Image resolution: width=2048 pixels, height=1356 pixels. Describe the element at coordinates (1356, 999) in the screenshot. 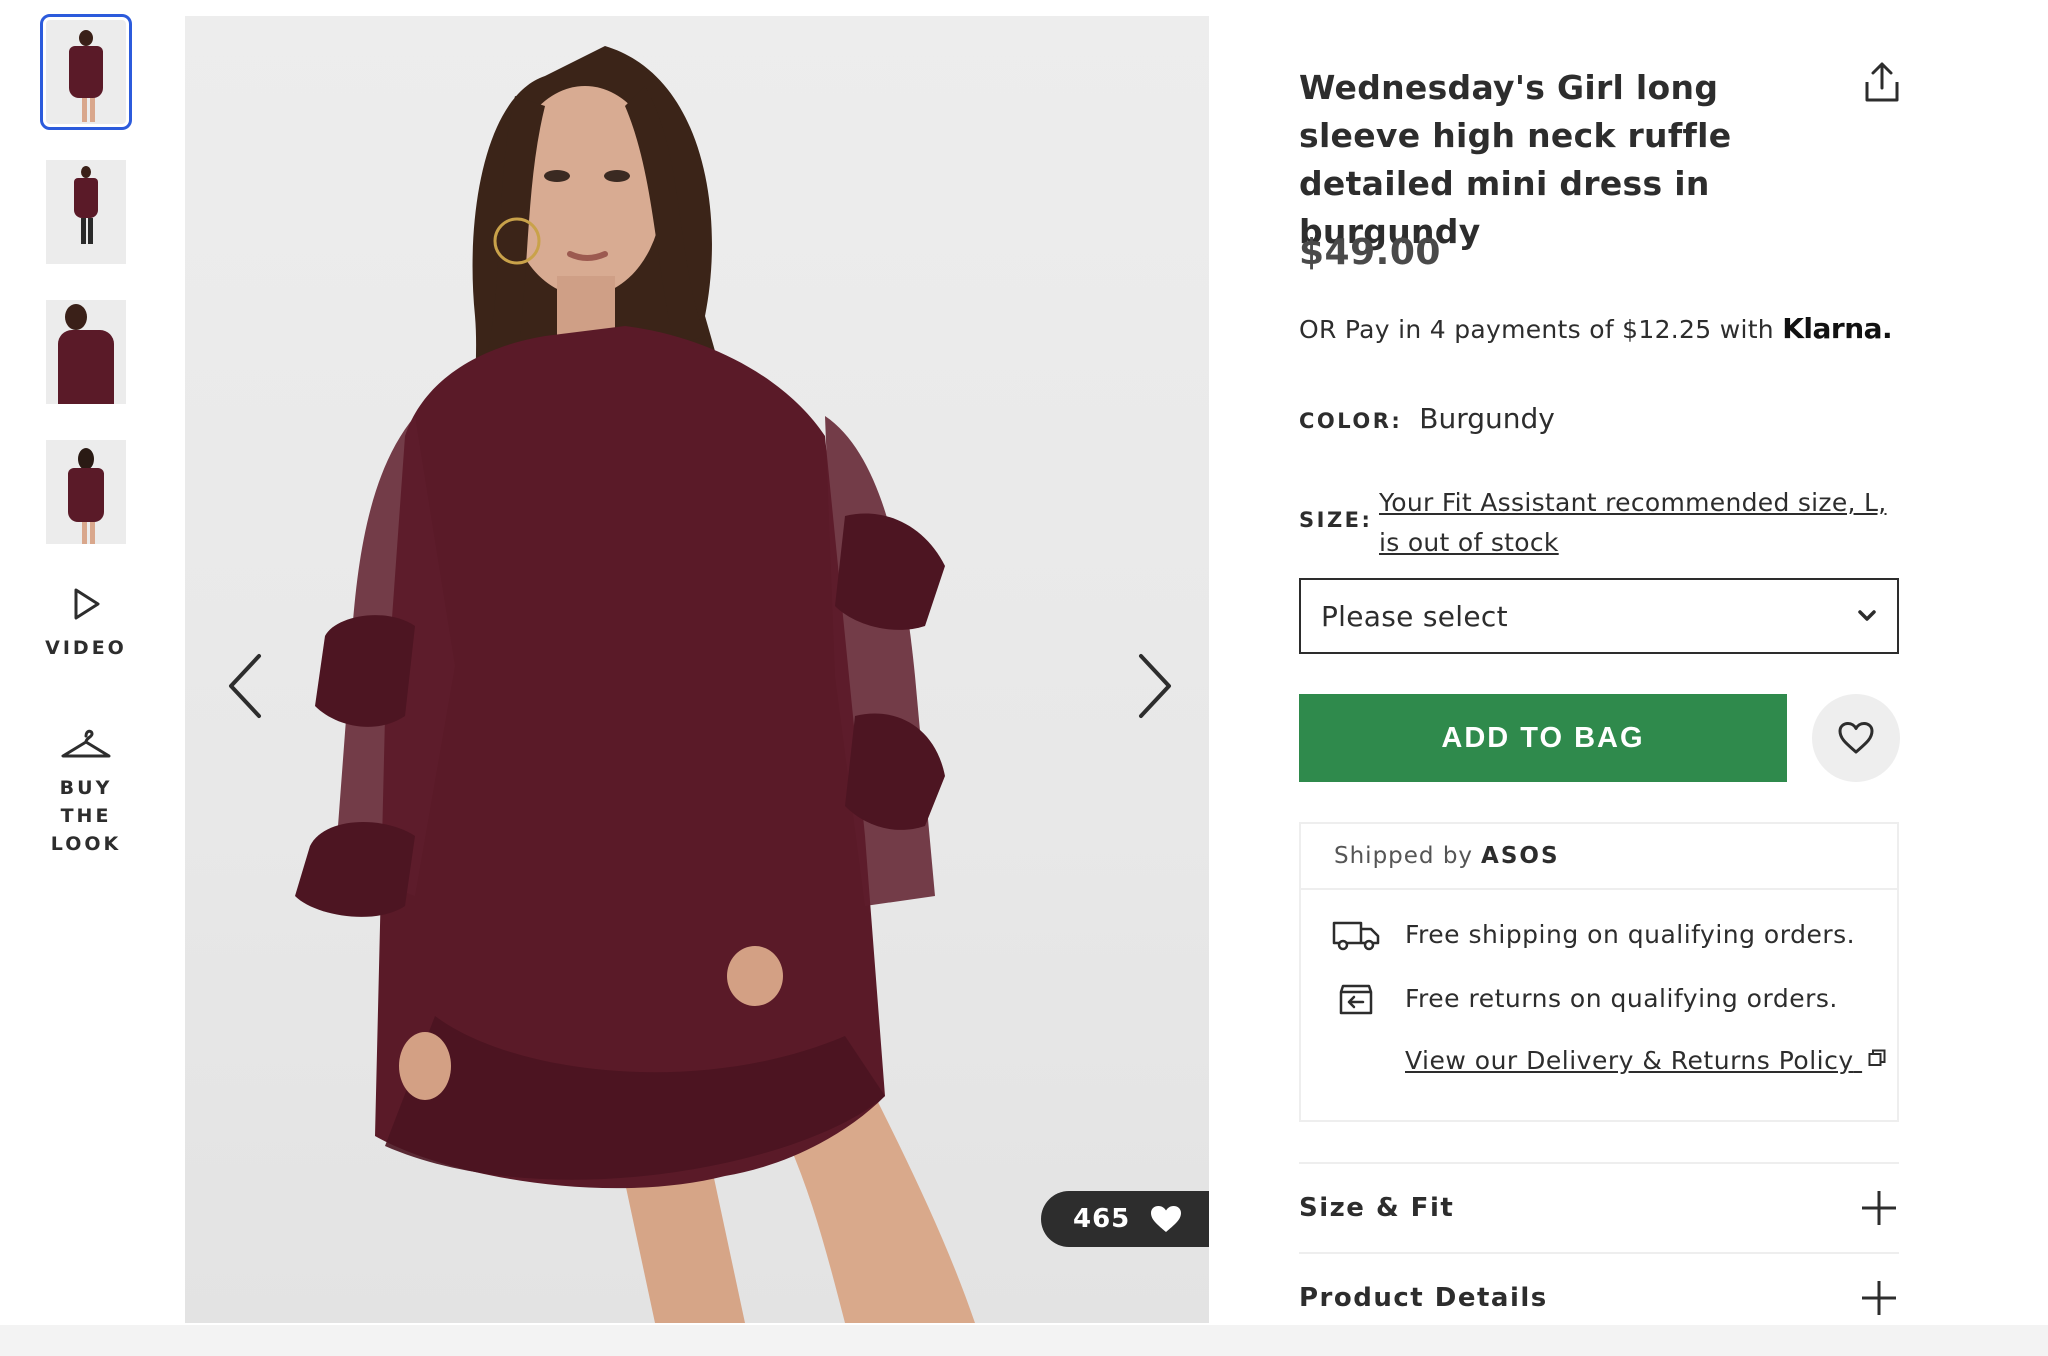

I see `returns-box-icon` at that location.